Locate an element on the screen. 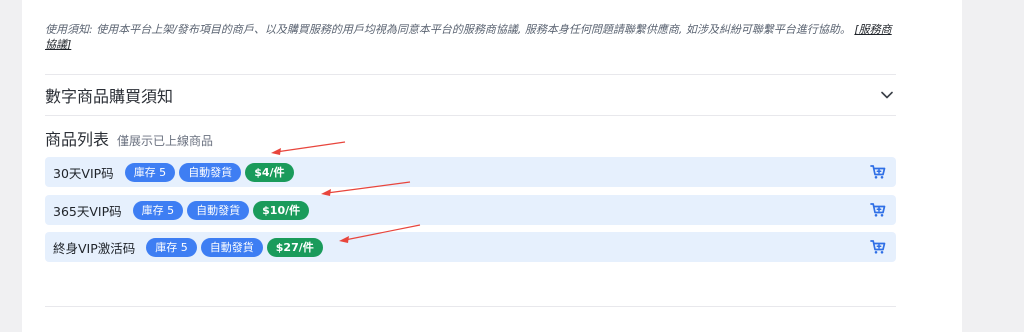 Image resolution: width=1024 pixels, height=332 pixels. accordion-title: 數字商品購買須知 is located at coordinates (109, 96).